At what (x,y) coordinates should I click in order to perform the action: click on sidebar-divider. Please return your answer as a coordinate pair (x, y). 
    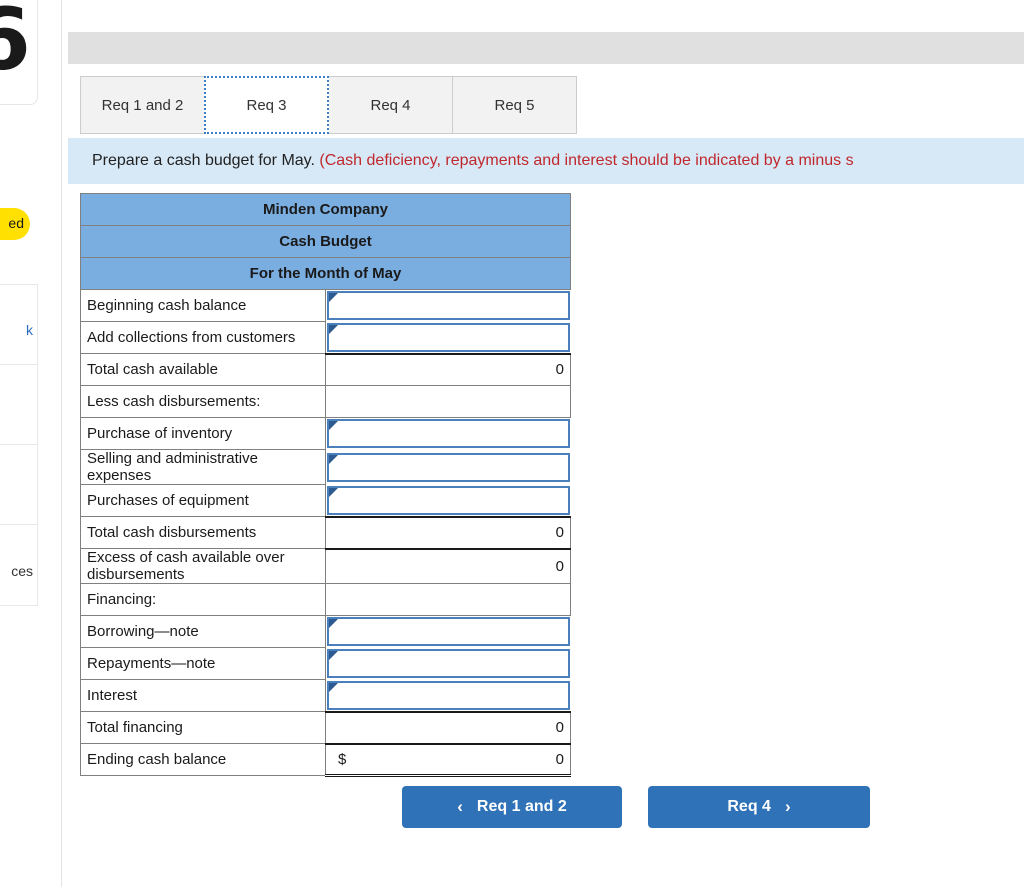
    Looking at the image, I should click on (61, 443).